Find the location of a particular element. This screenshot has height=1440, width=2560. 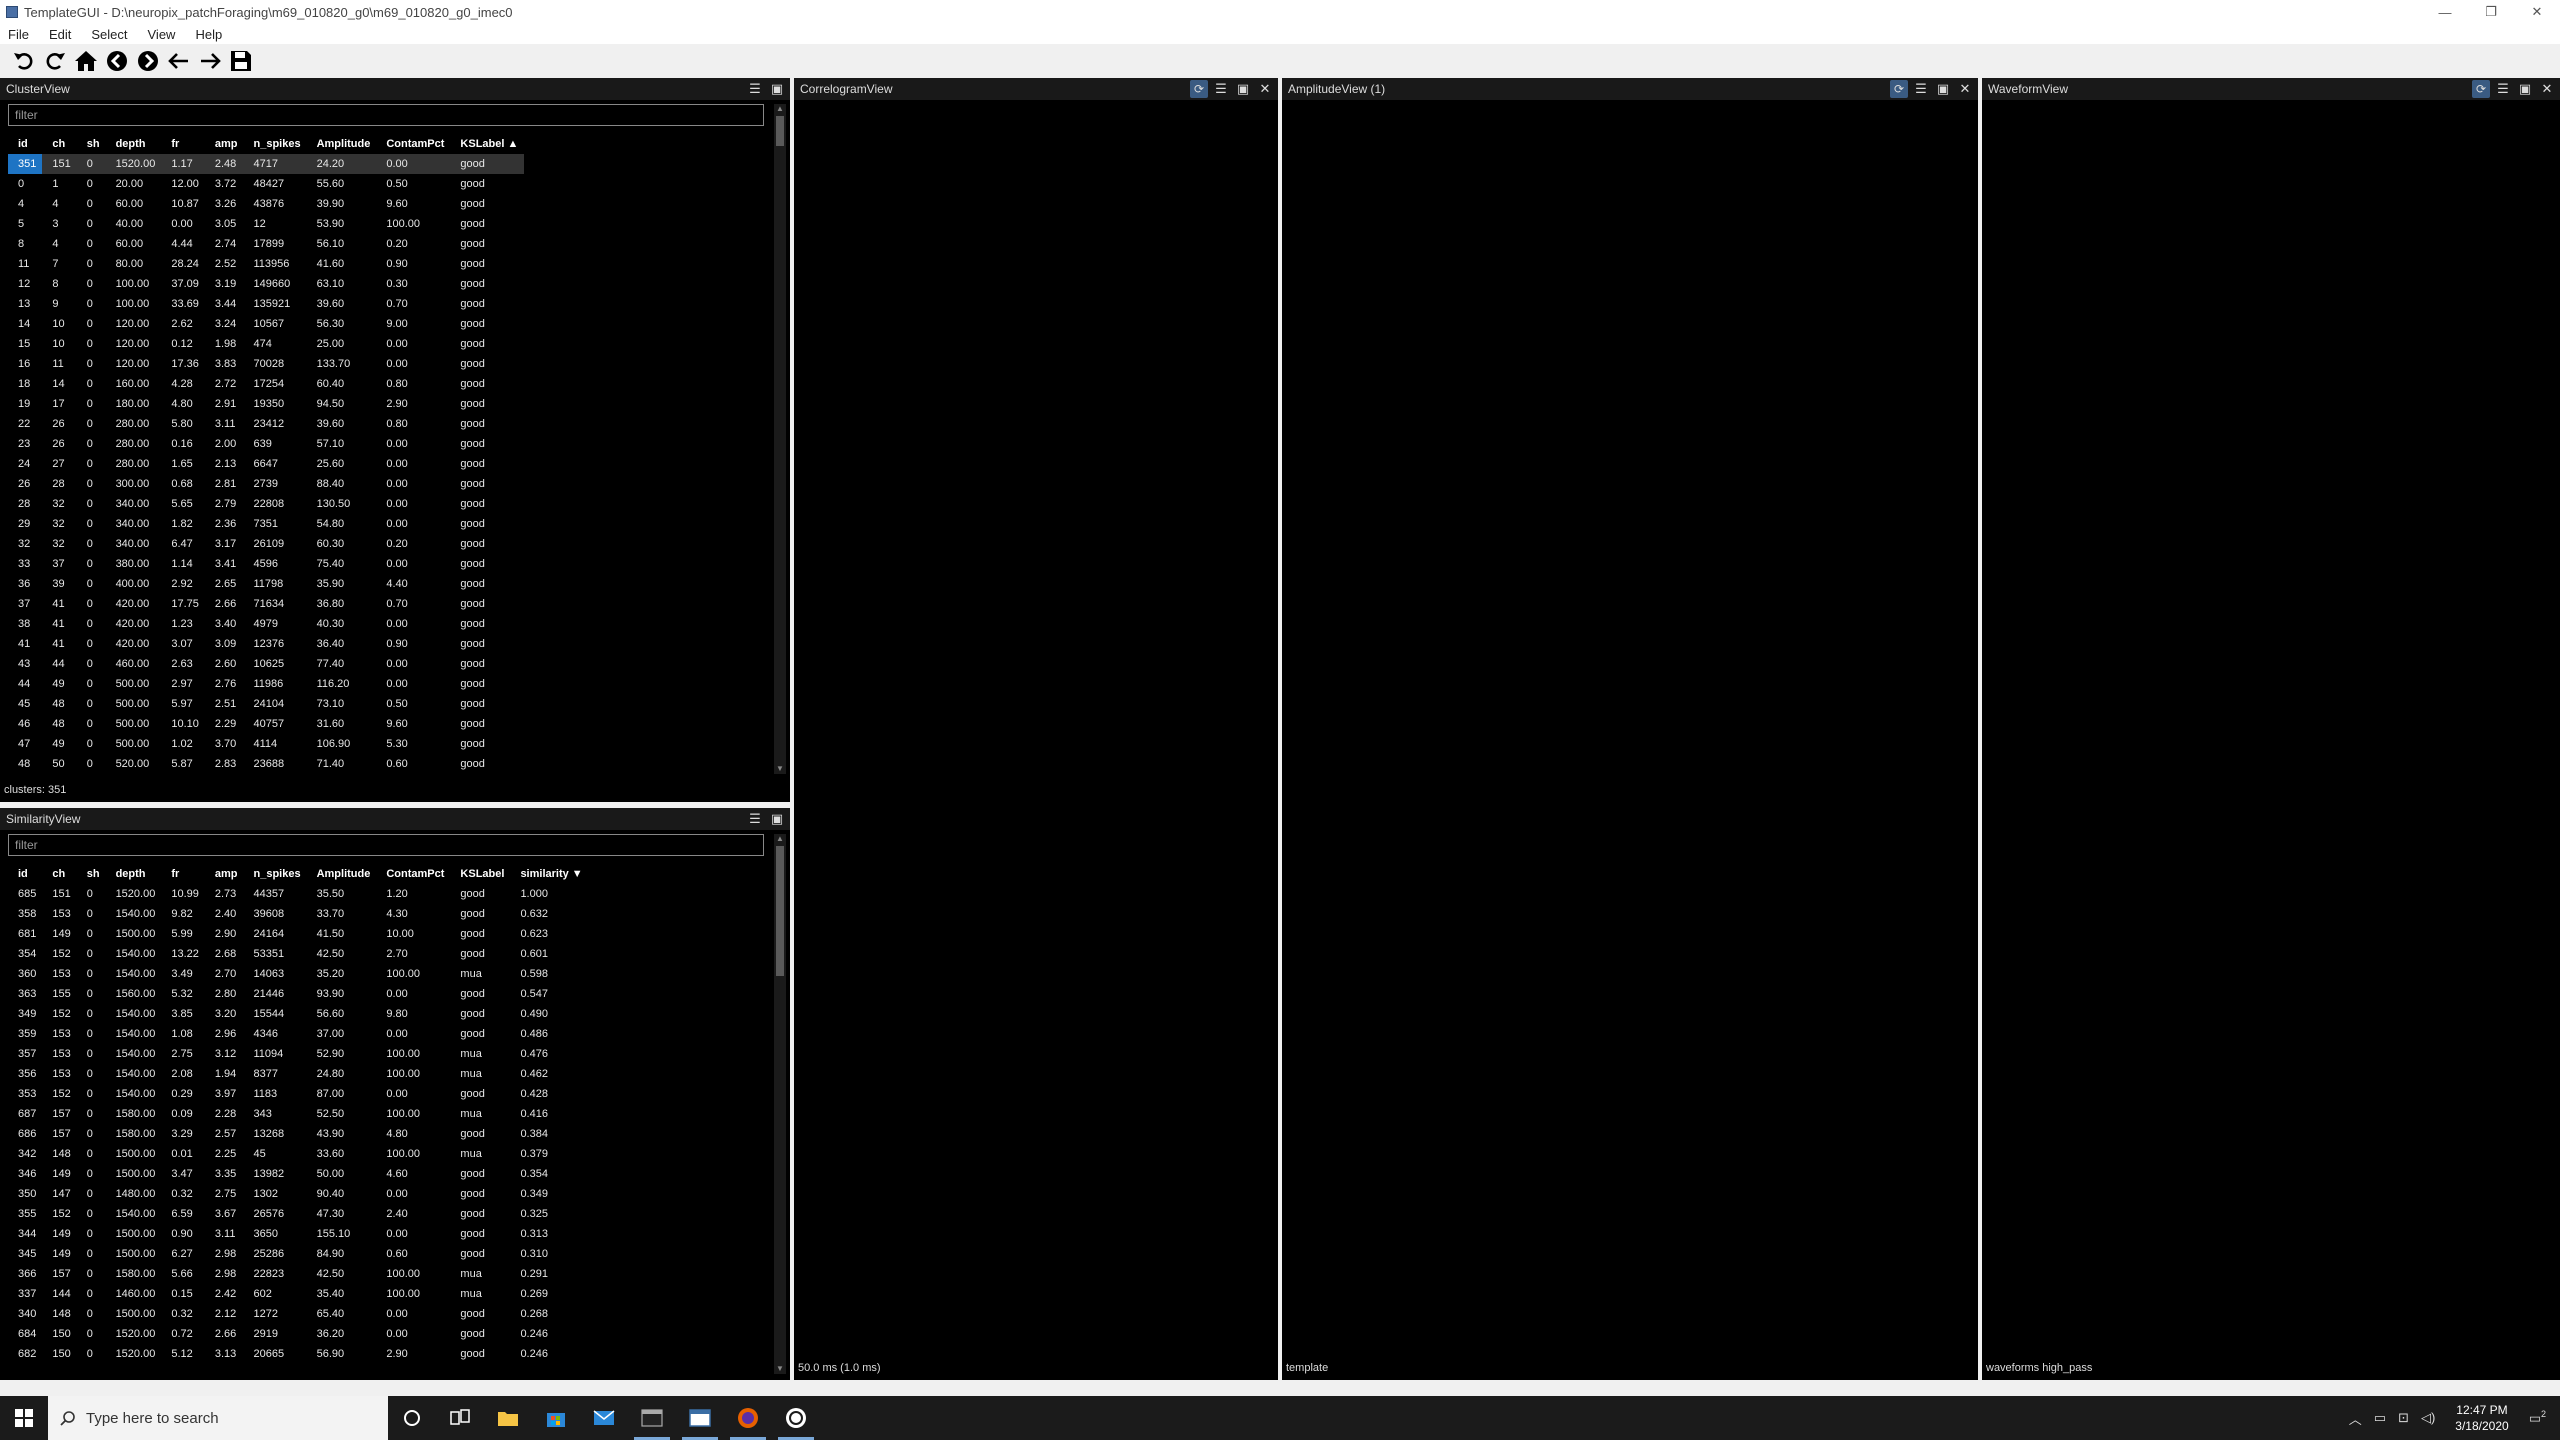

similarity-column-header: KSLabel is located at coordinates (480, 874).